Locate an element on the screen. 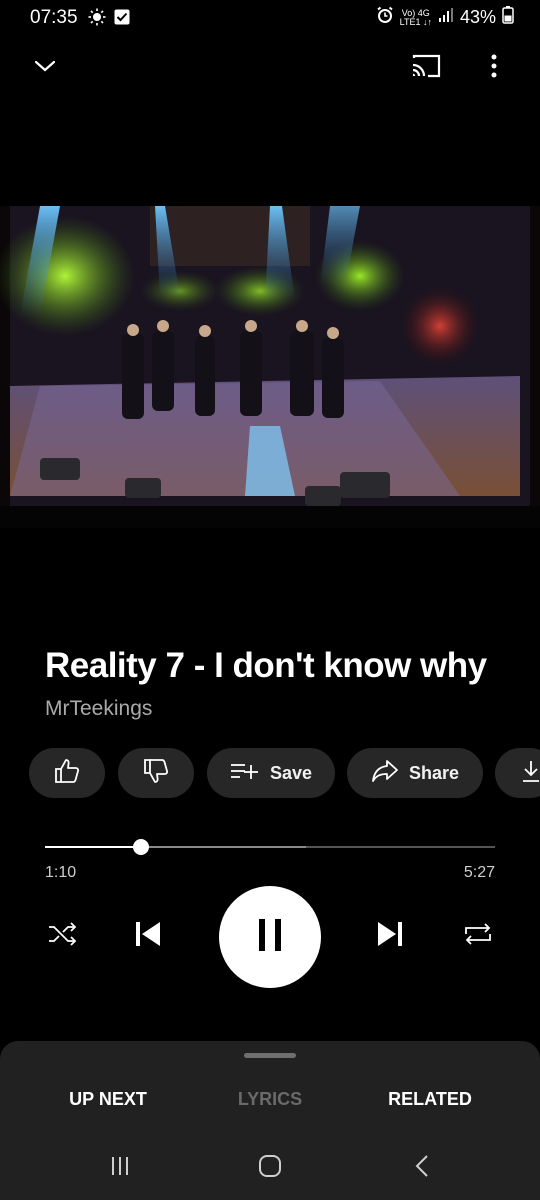  next-button is located at coordinates (390, 936).